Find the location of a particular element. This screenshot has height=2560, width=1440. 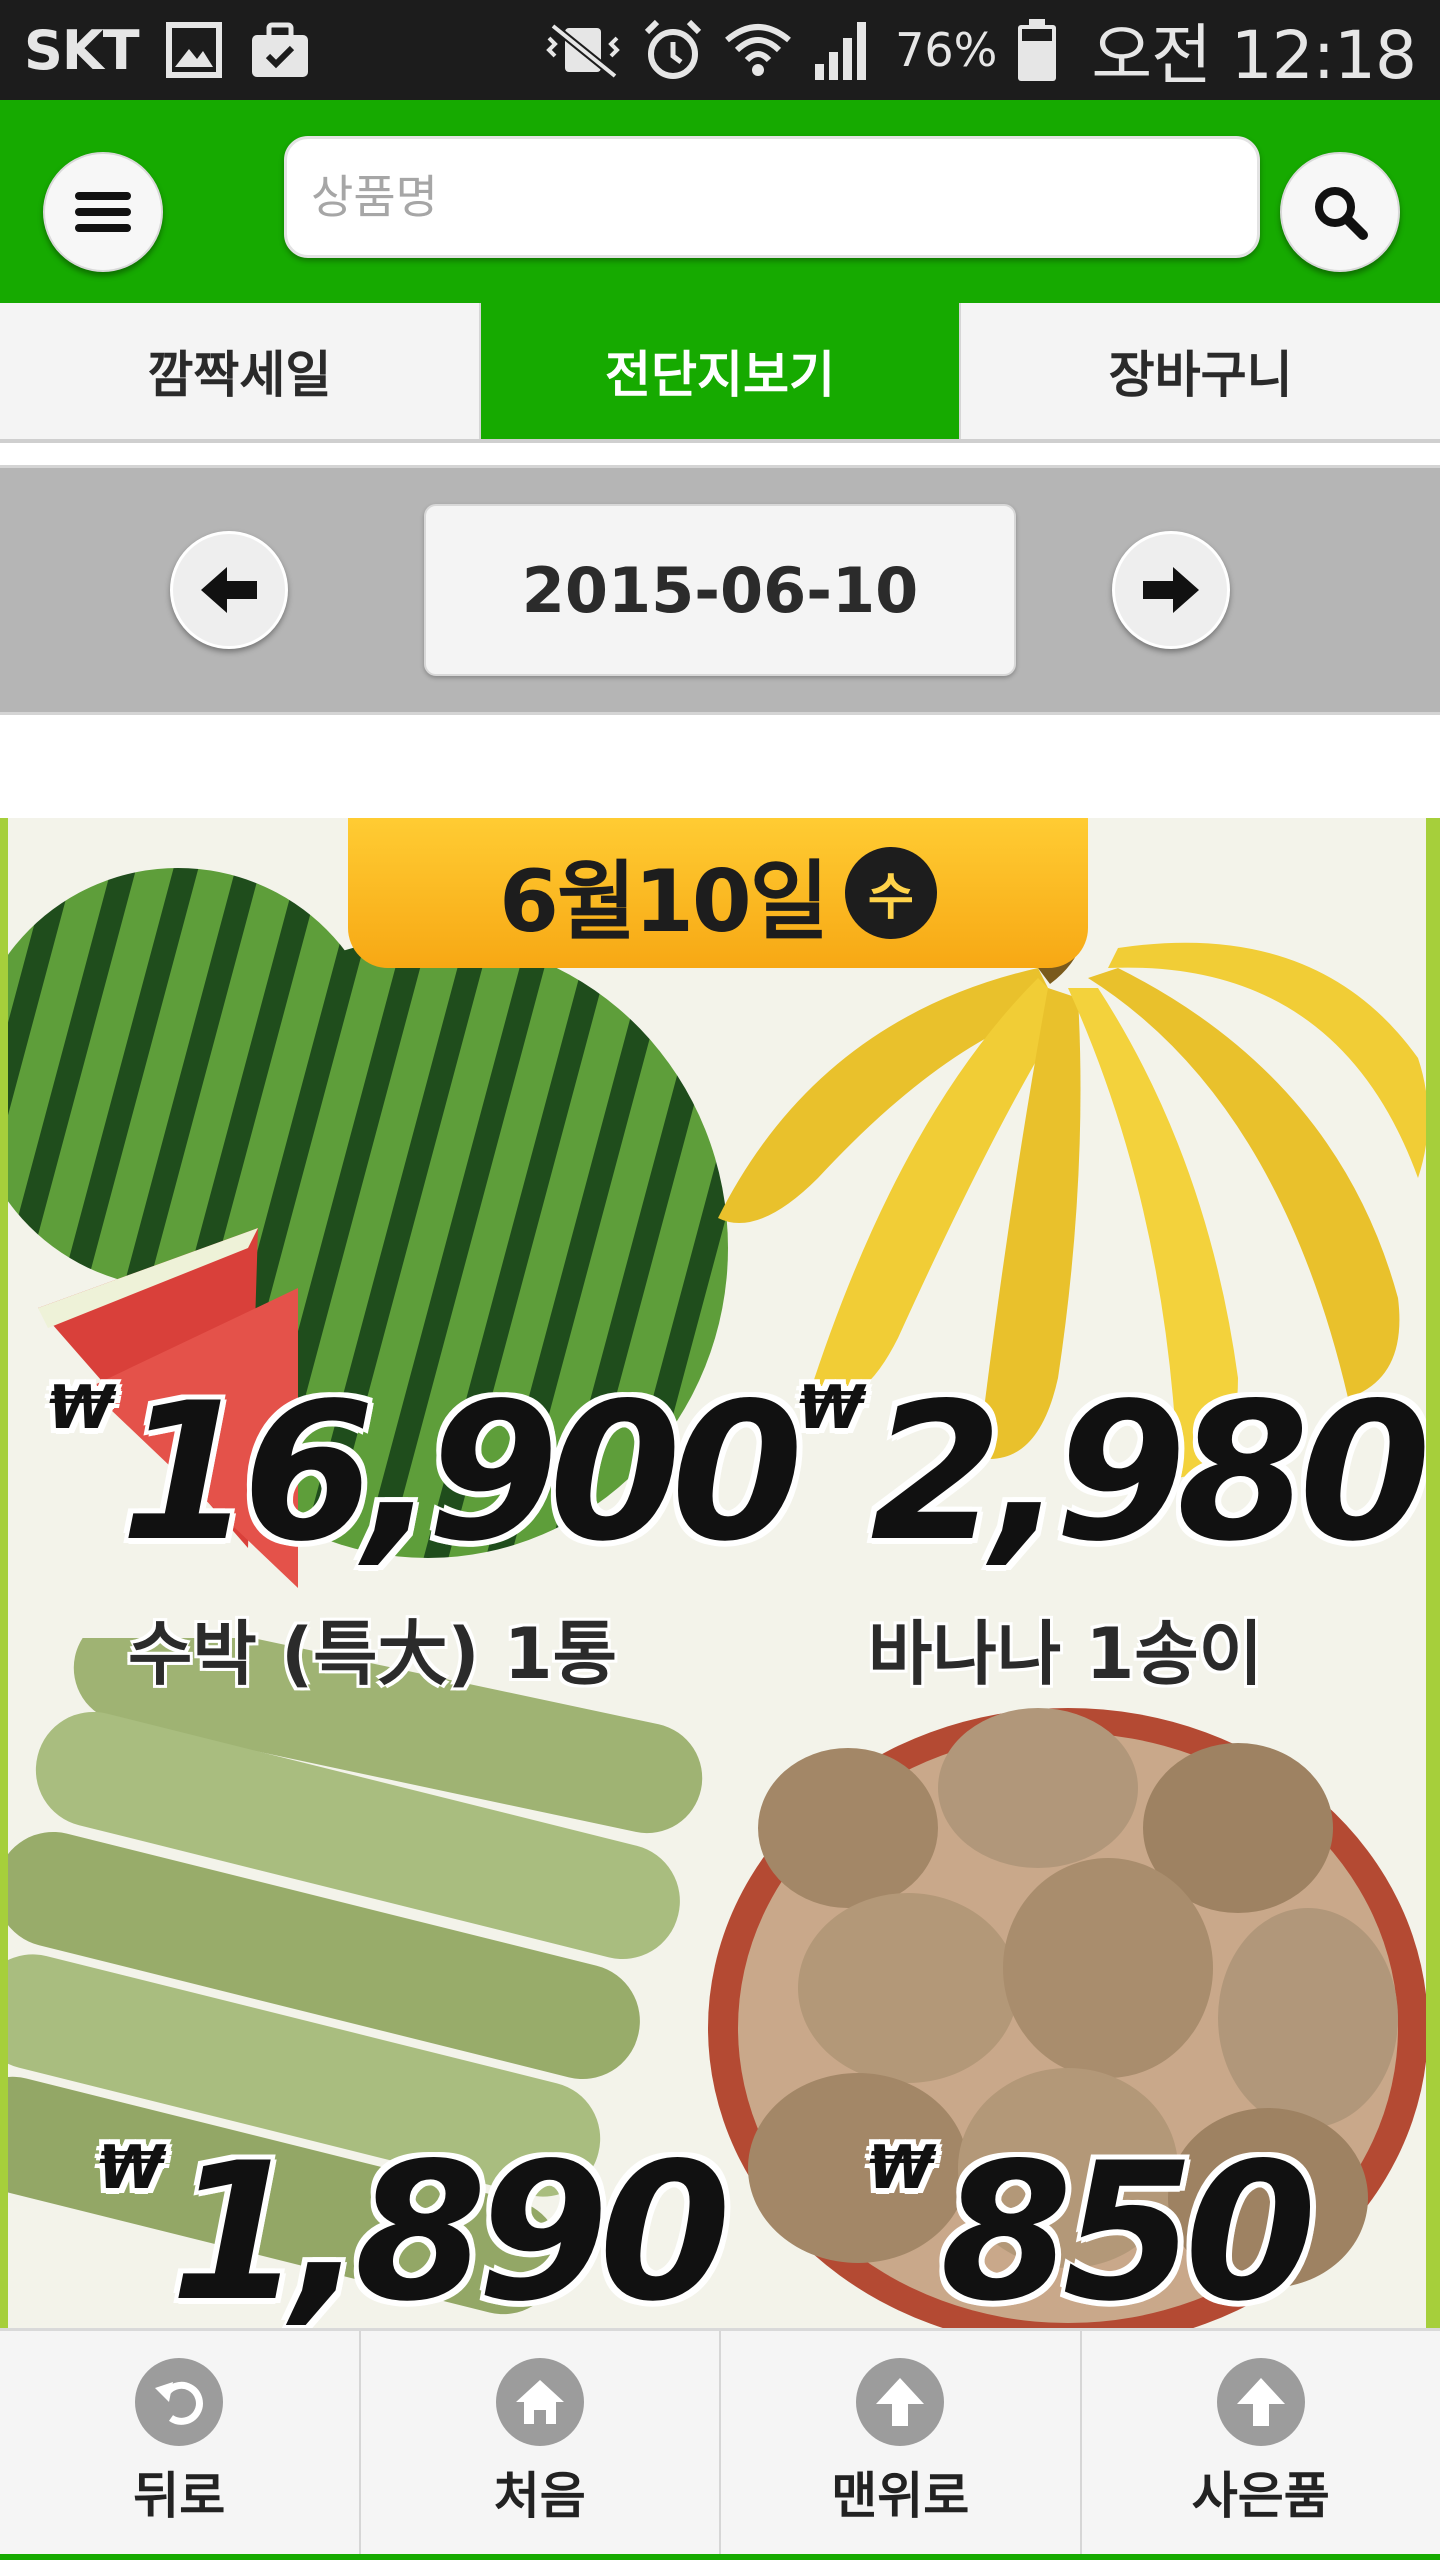

current-date: 2015-06-10 is located at coordinates (720, 590).